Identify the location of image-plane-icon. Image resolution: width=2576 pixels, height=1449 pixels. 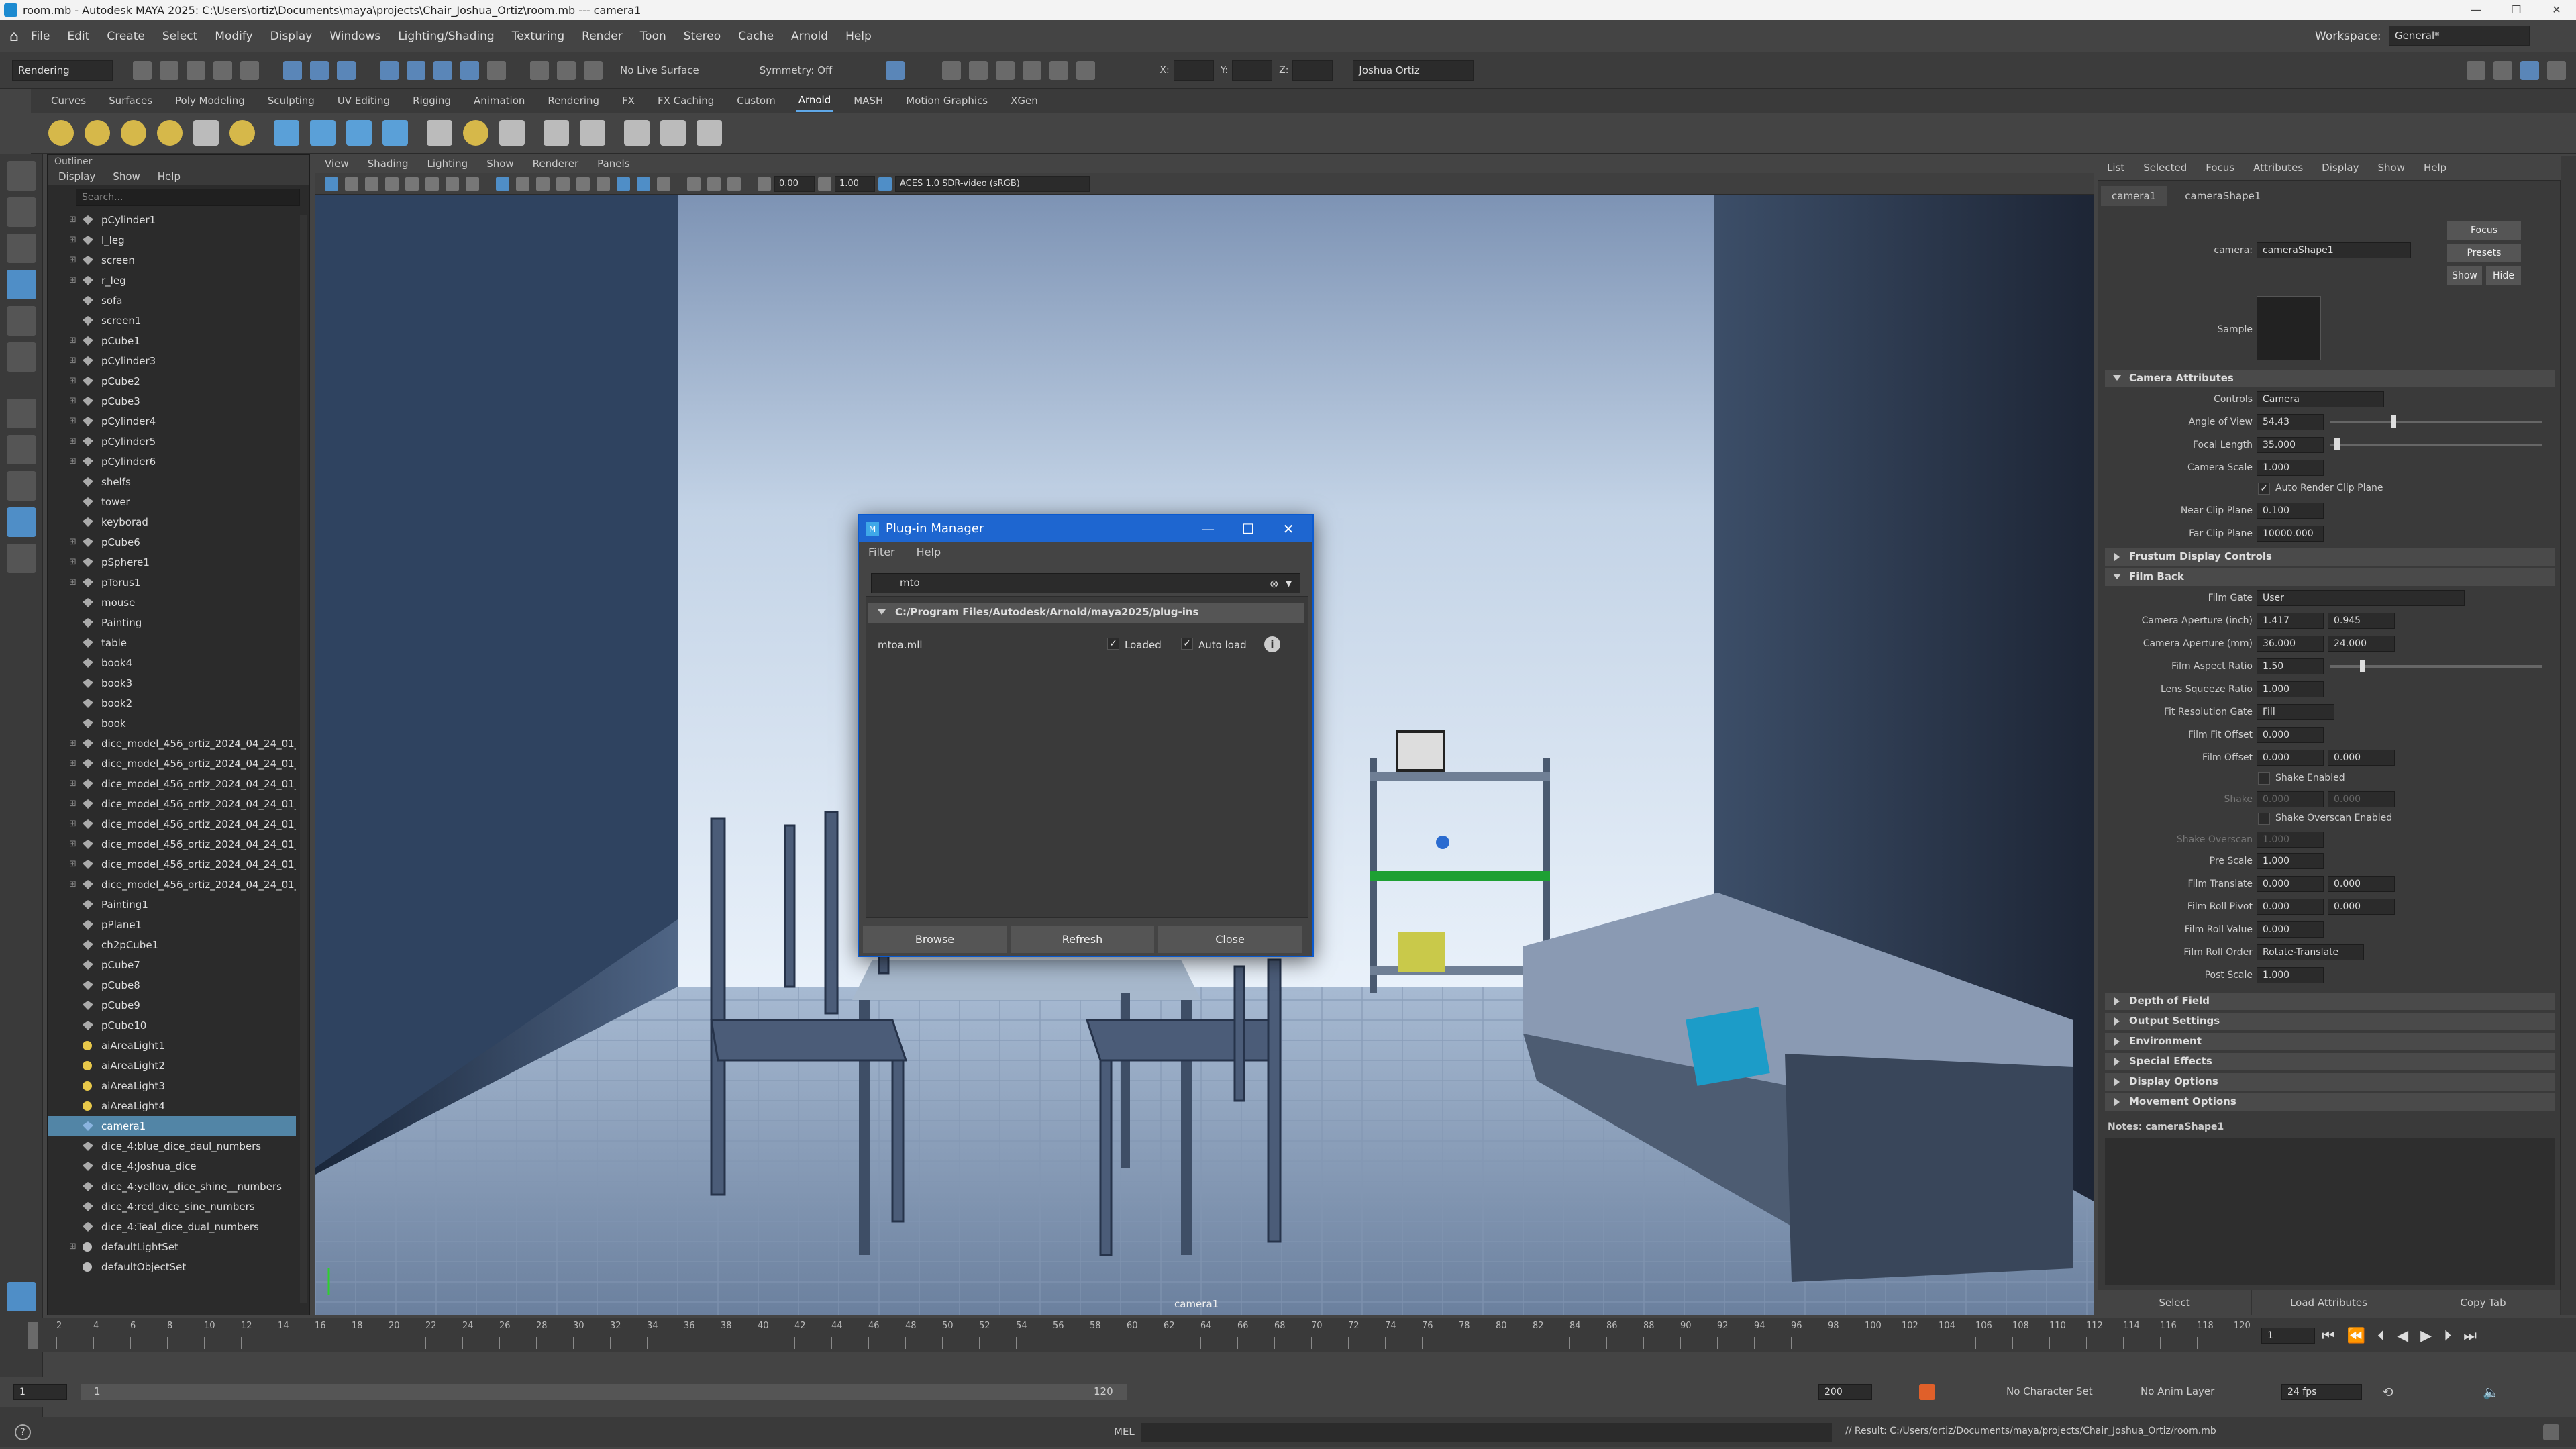
(392, 184).